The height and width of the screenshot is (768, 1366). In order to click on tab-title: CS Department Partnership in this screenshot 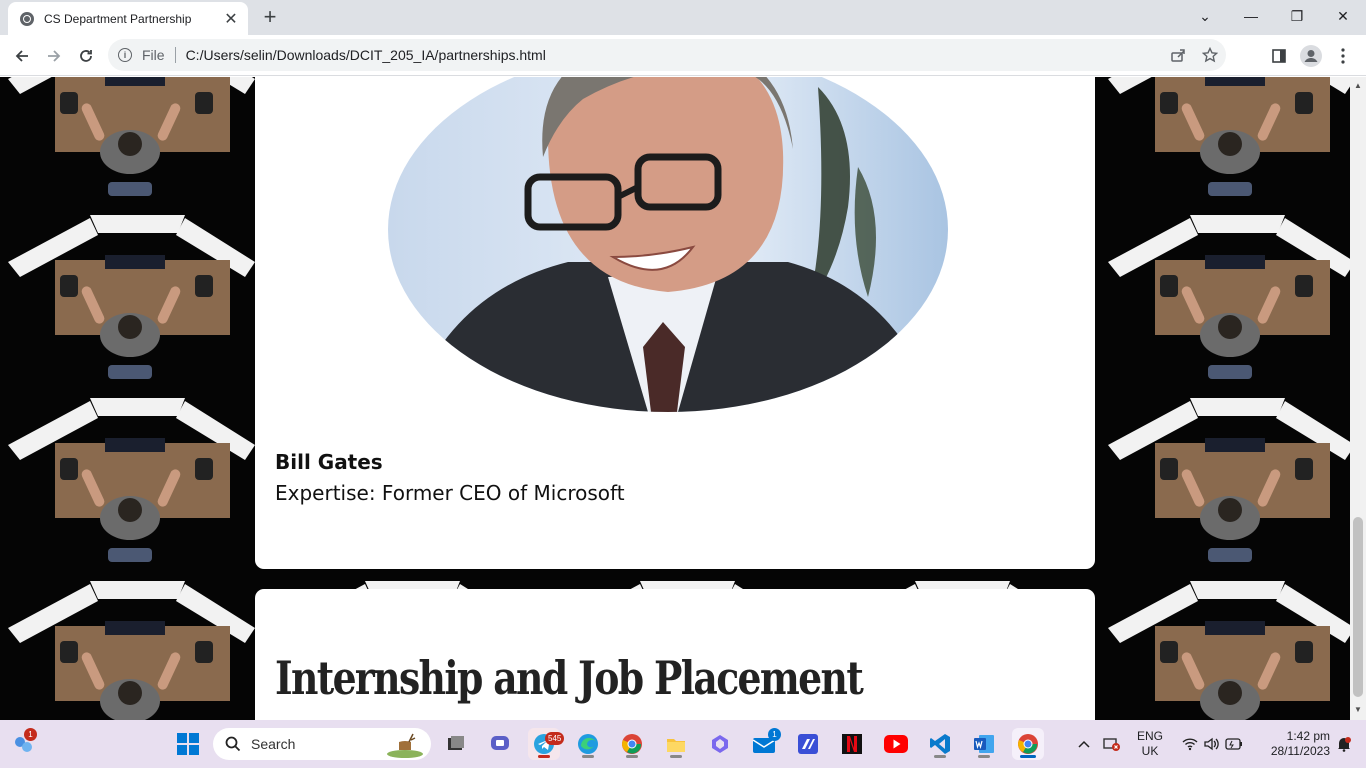, I will do `click(118, 18)`.